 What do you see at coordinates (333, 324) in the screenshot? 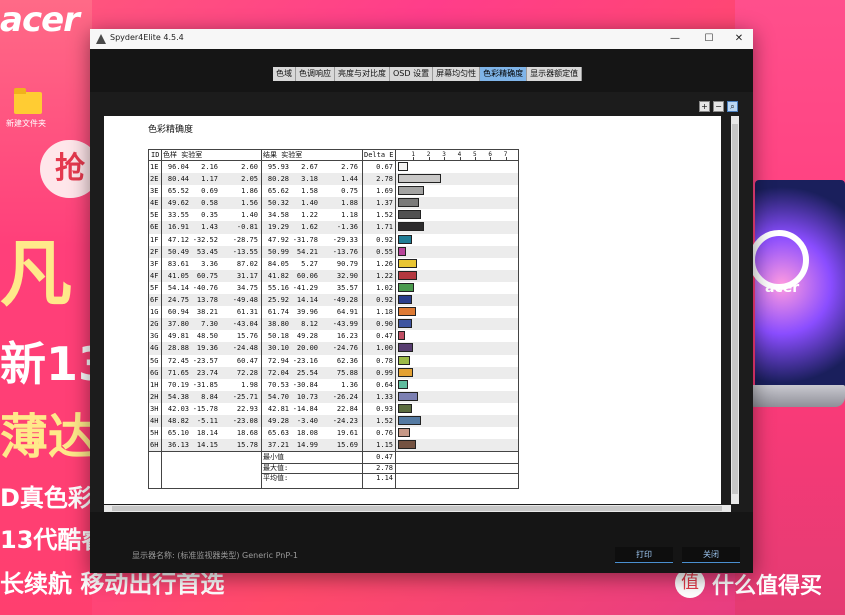
I see `table-row: 2G 37.80 7.30 -43.04 38.80 8.12 -43.99 0.90` at bounding box center [333, 324].